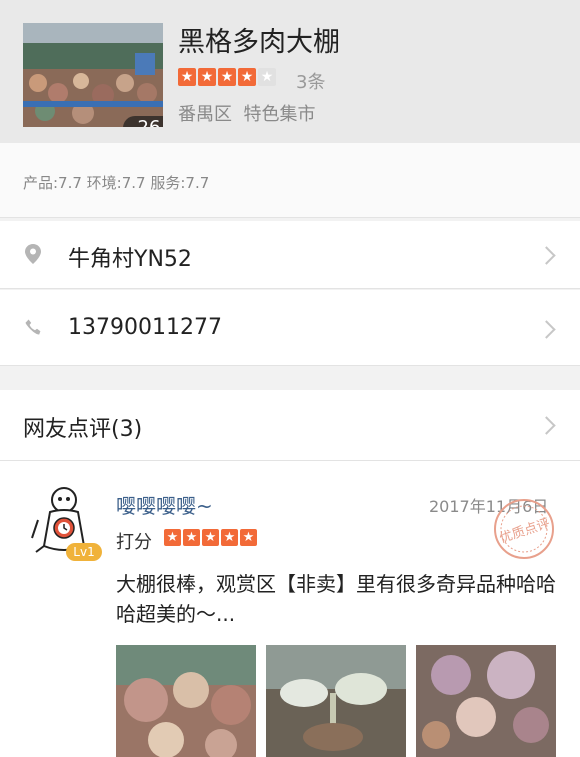 This screenshot has height=757, width=580. I want to click on stamp-text: 优质点评, so click(525, 531).